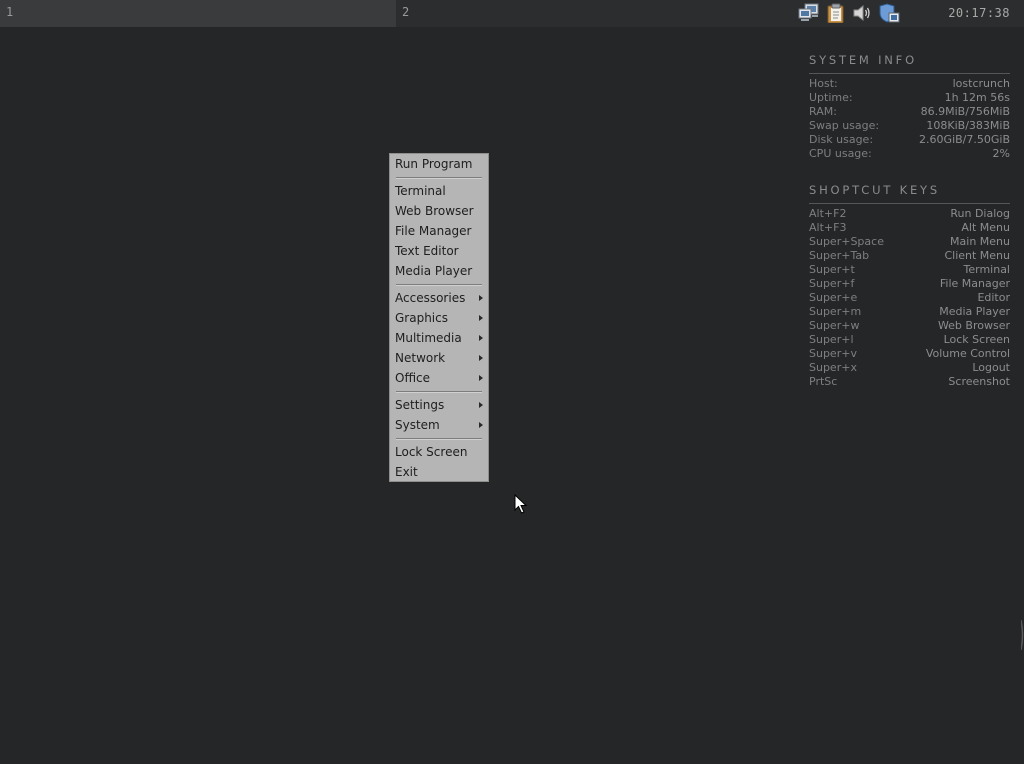 The height and width of the screenshot is (764, 1024). What do you see at coordinates (833, 297) in the screenshot?
I see `shortcut-key: Super+e` at bounding box center [833, 297].